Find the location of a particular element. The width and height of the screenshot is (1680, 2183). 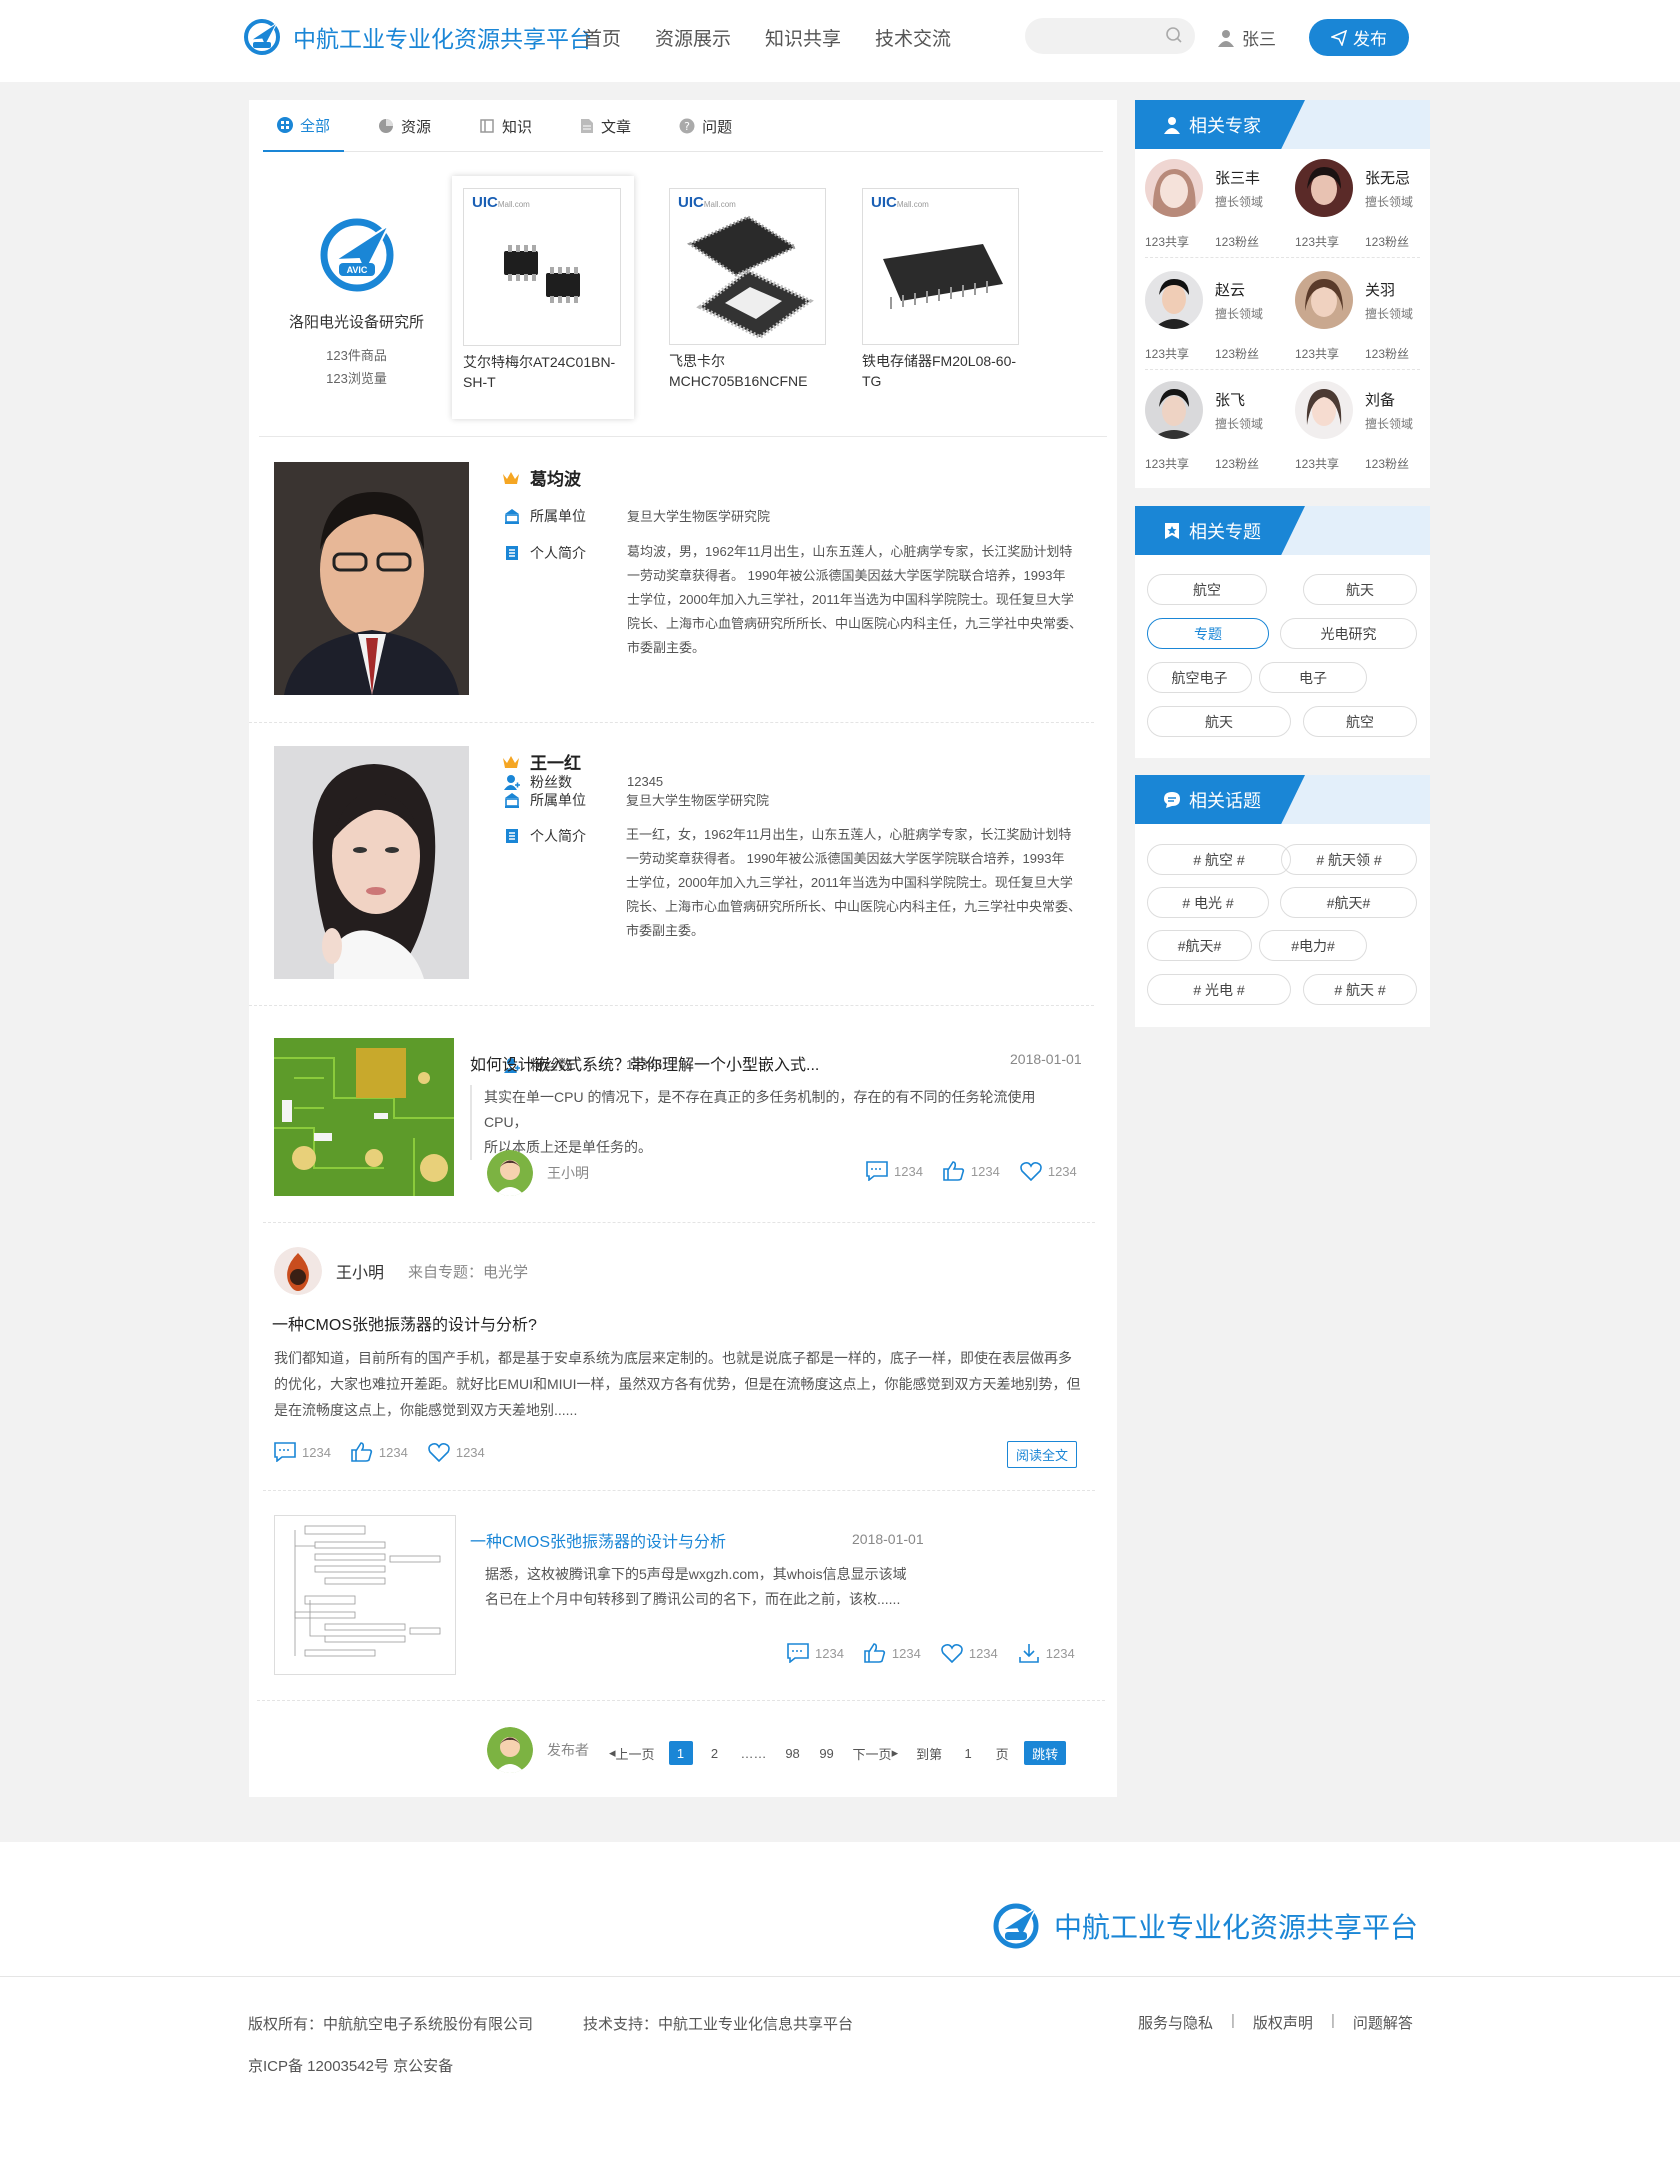

talk-tag: # 航空 # is located at coordinates (1219, 859).